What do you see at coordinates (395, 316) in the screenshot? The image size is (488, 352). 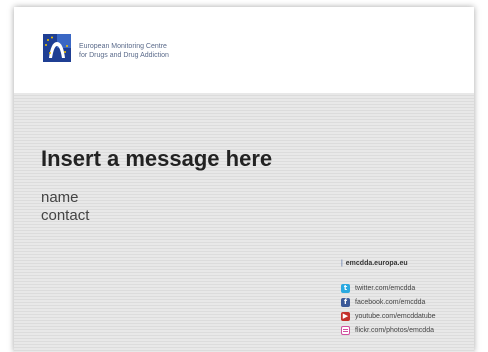 I see `social-link-label: youtube.com/emcddatube` at bounding box center [395, 316].